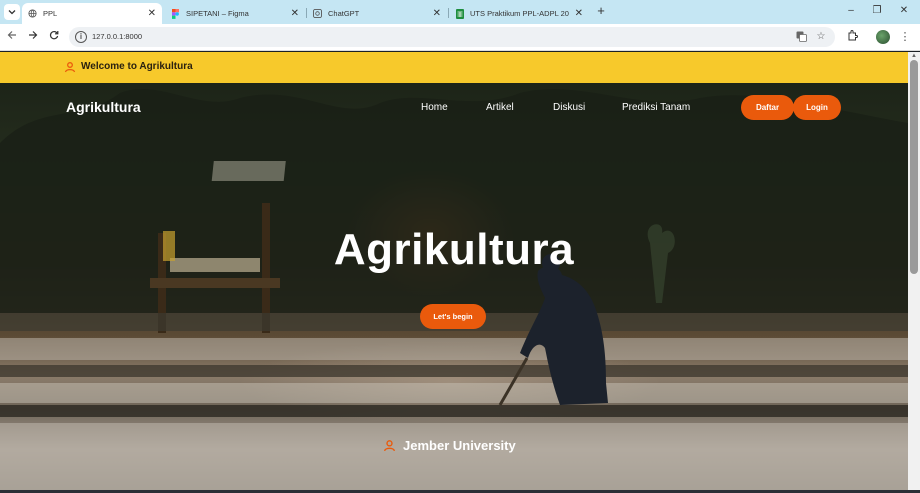  Describe the element at coordinates (656, 107) in the screenshot. I see `nav-link-planting-prediction: Prediksi Tanam` at that location.